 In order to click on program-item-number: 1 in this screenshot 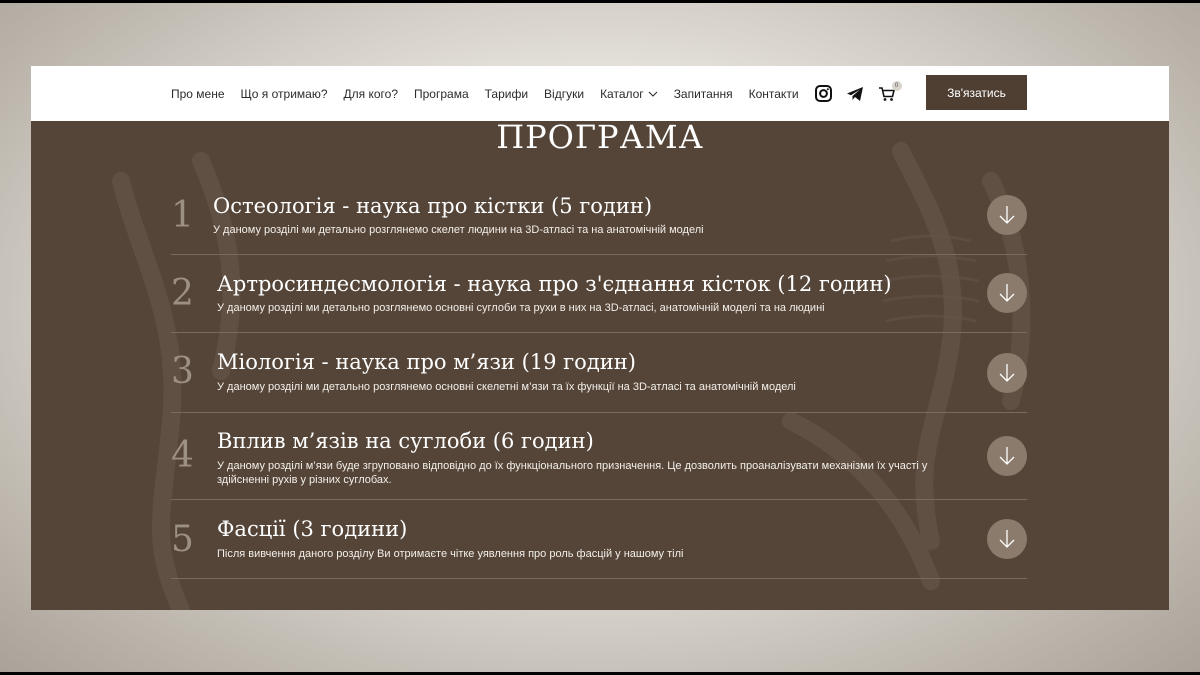, I will do `click(182, 215)`.